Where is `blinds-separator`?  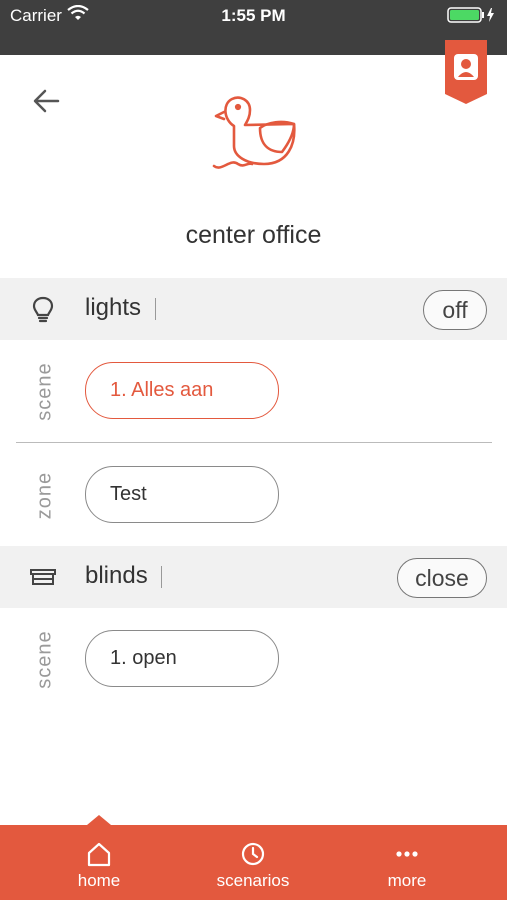
blinds-separator is located at coordinates (161, 577).